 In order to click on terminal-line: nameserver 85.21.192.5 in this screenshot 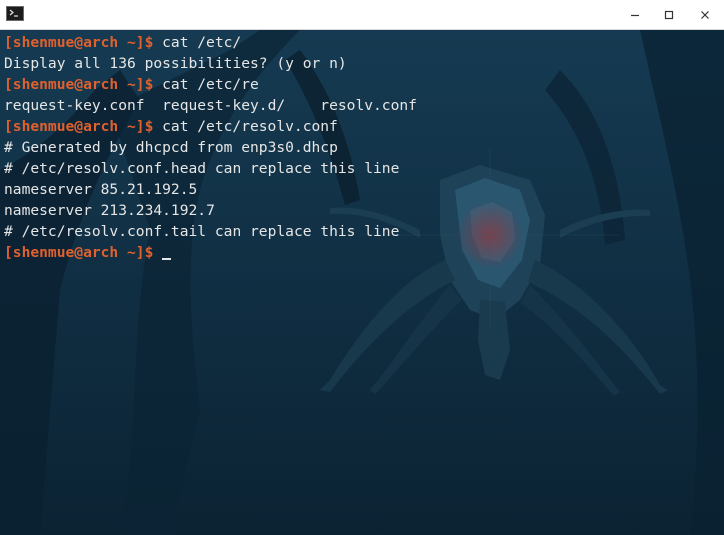, I will do `click(210, 189)`.